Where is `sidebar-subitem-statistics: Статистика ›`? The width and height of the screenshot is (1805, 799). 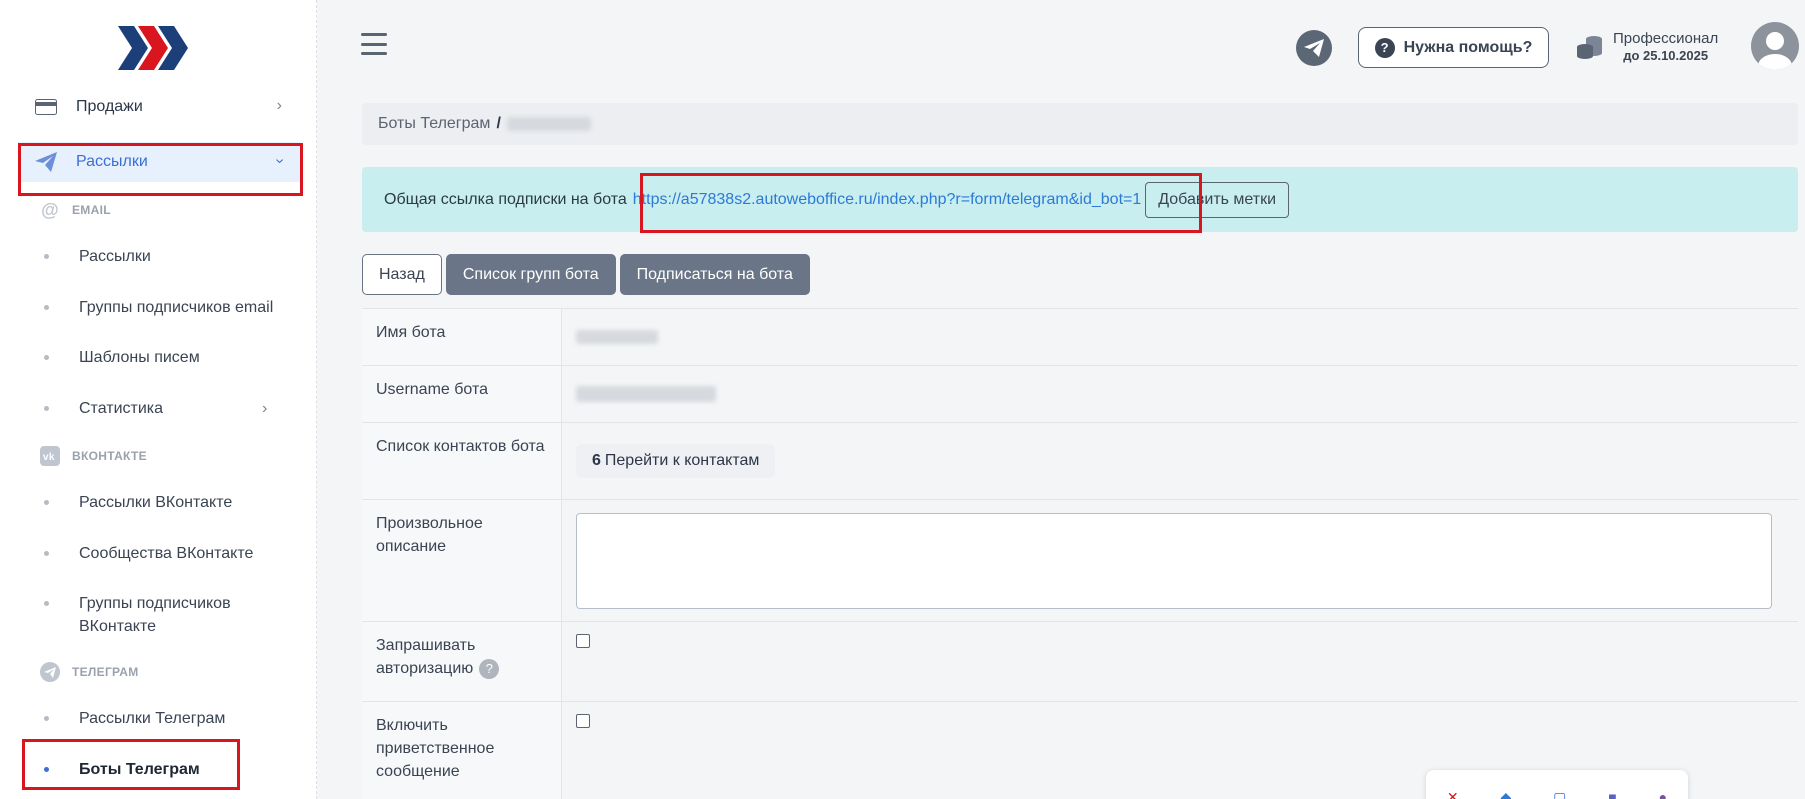
sidebar-subitem-statistics: Статистика › is located at coordinates (164, 408).